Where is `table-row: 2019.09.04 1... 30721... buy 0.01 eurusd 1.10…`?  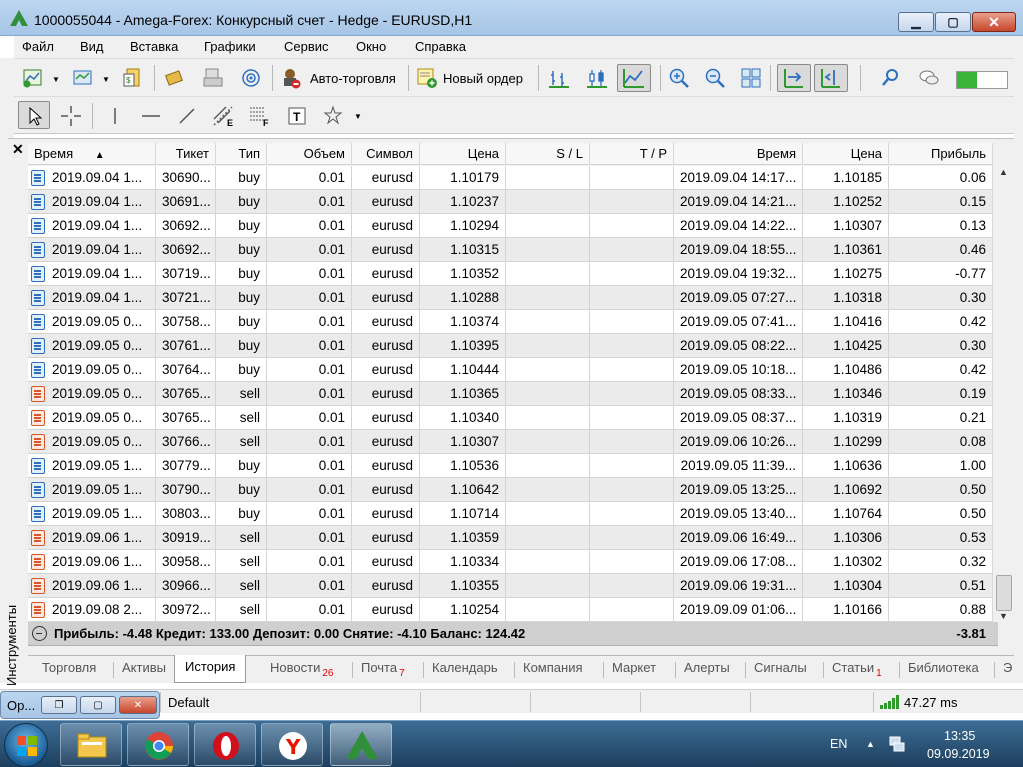 table-row: 2019.09.04 1... 30721... buy 0.01 eurusd 1.10… is located at coordinates (510, 298).